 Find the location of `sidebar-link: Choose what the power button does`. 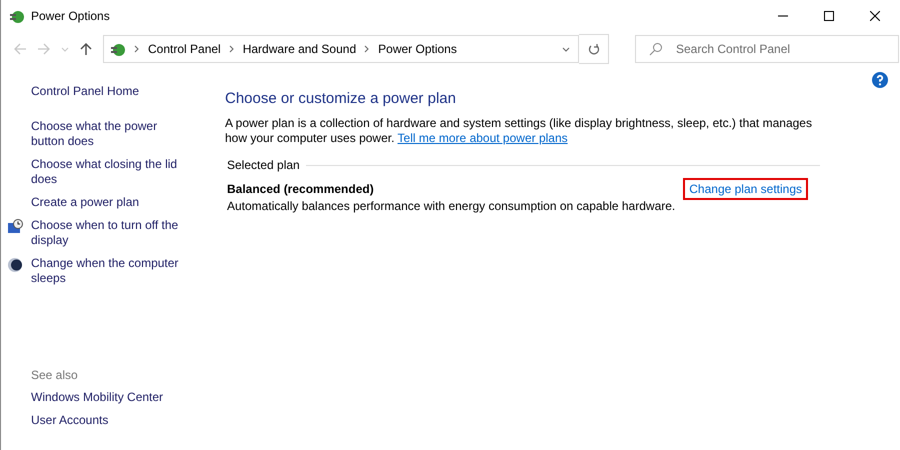

sidebar-link: Choose what the power button does is located at coordinates (111, 134).